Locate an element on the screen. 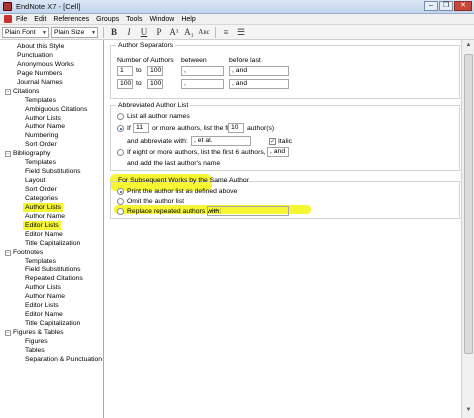 This screenshot has height=418, width=474. tree-item-label: Title Capitalization is located at coordinates (53, 324).